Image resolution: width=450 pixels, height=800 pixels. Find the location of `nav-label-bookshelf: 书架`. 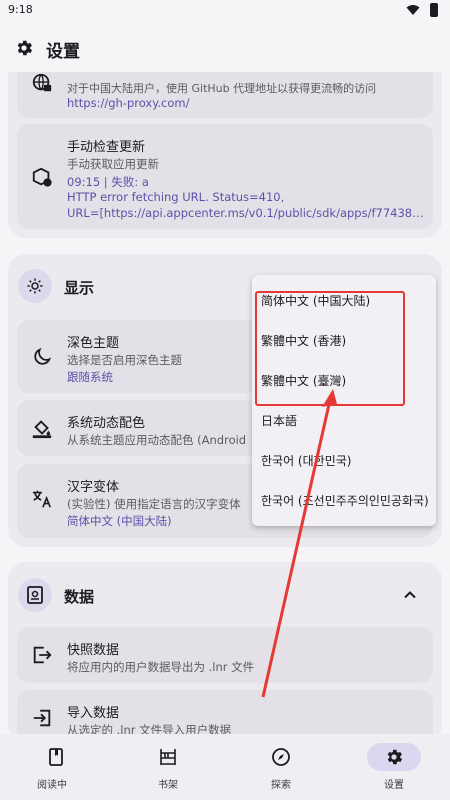

nav-label-bookshelf: 书架 is located at coordinates (168, 785).